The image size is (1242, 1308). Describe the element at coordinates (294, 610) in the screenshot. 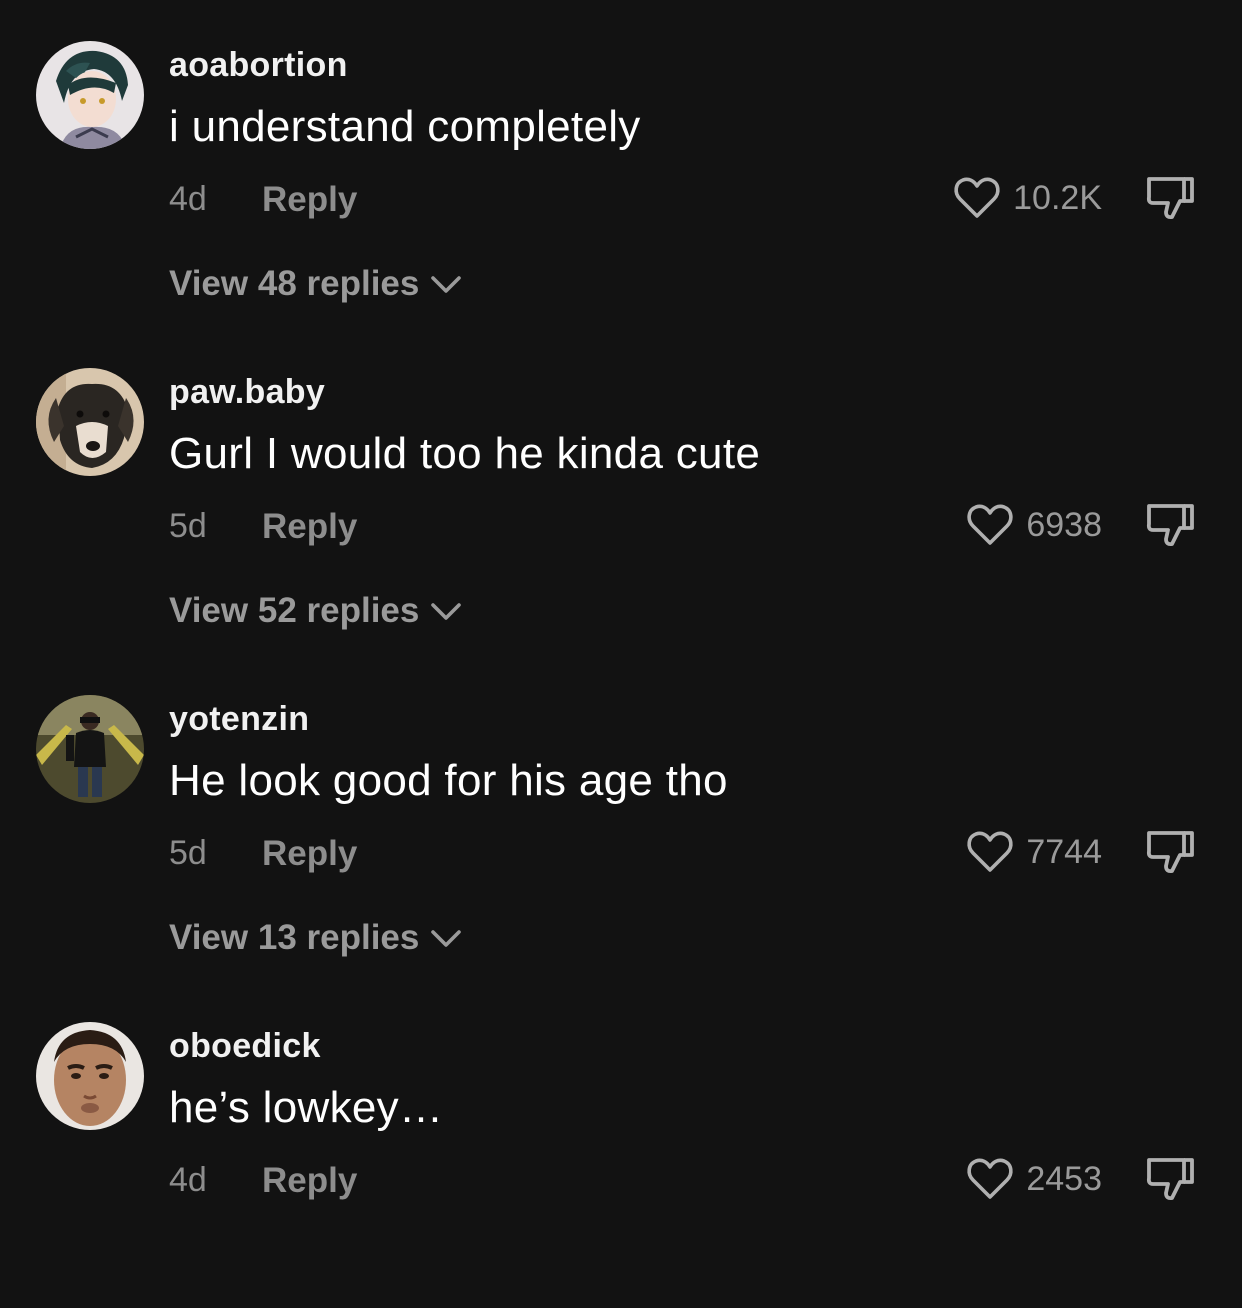

I see `view-replies-label: View 52 replies` at that location.